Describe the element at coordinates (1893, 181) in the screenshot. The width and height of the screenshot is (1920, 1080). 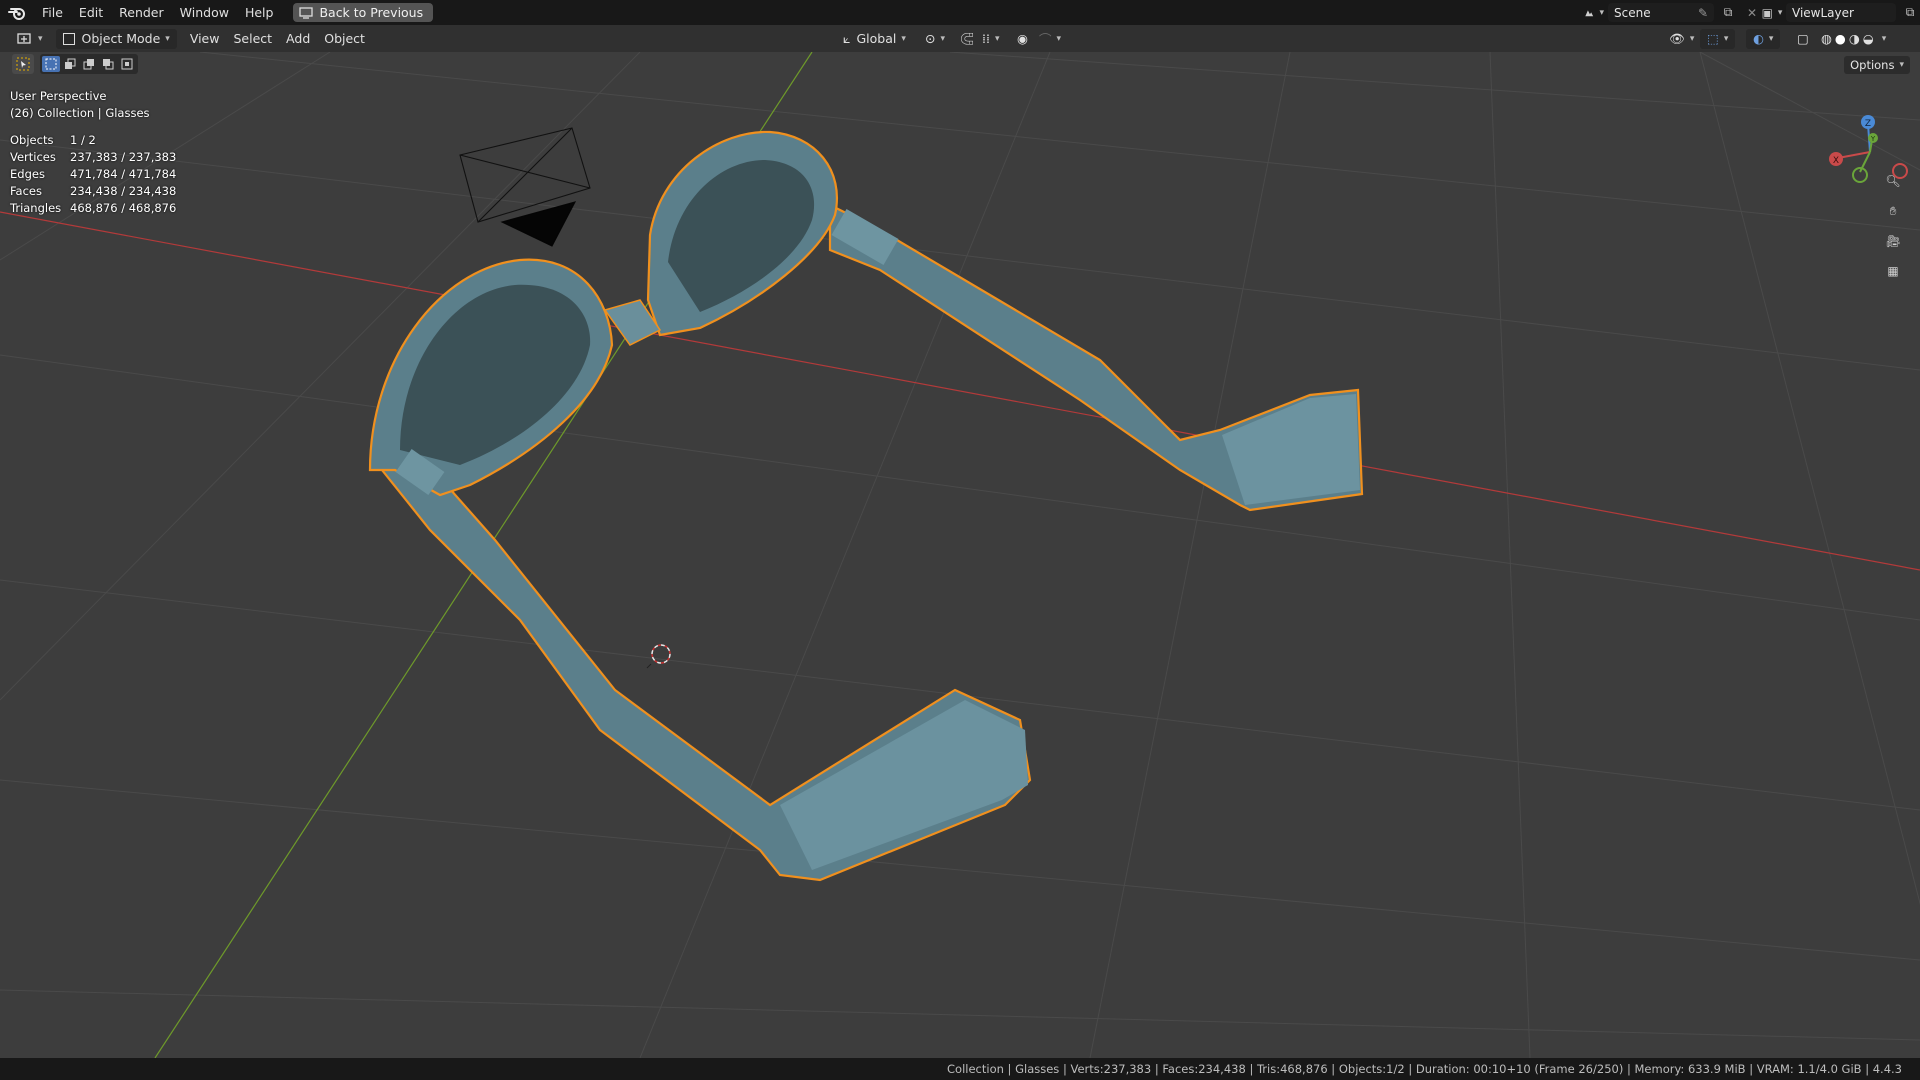
I see `zoom-icon: 🔍︎` at that location.